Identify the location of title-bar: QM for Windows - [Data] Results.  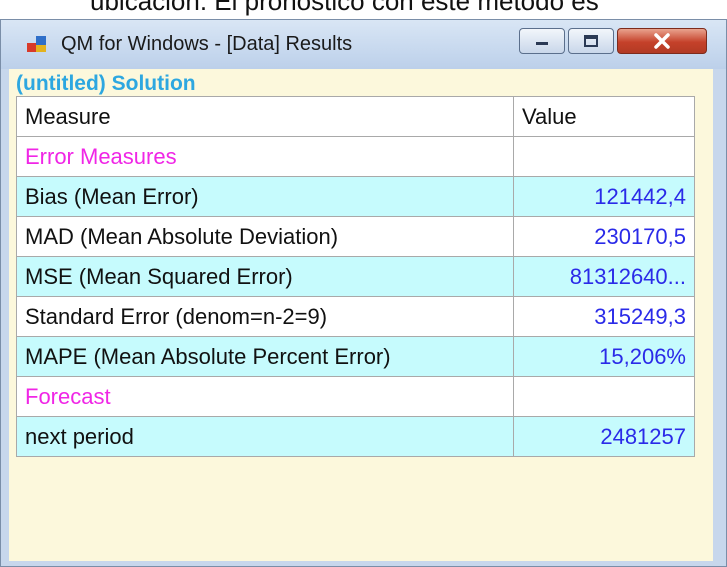
(363, 44).